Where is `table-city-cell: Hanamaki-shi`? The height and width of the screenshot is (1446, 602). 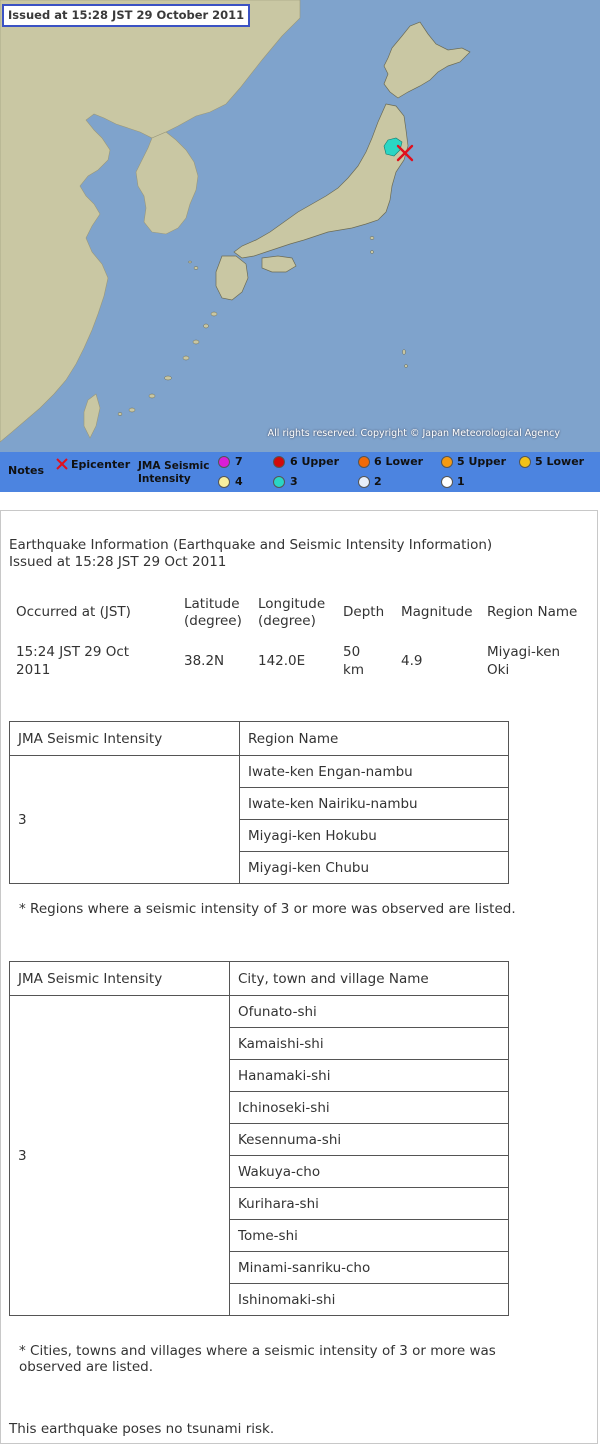
table-city-cell: Hanamaki-shi is located at coordinates (369, 1075).